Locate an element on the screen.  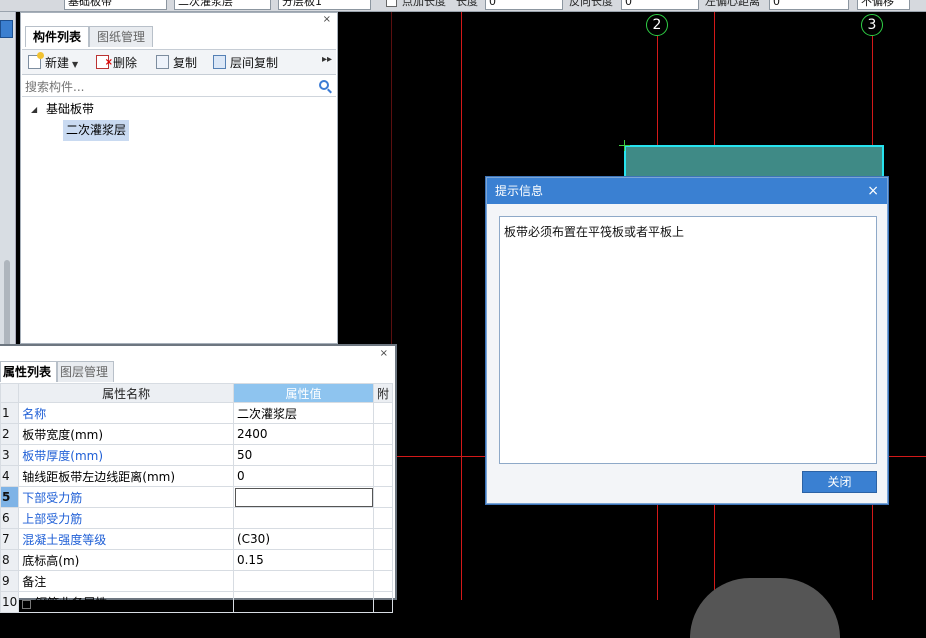
table-row: 8 底标高(m) 0.15 is located at coordinates (197, 560).